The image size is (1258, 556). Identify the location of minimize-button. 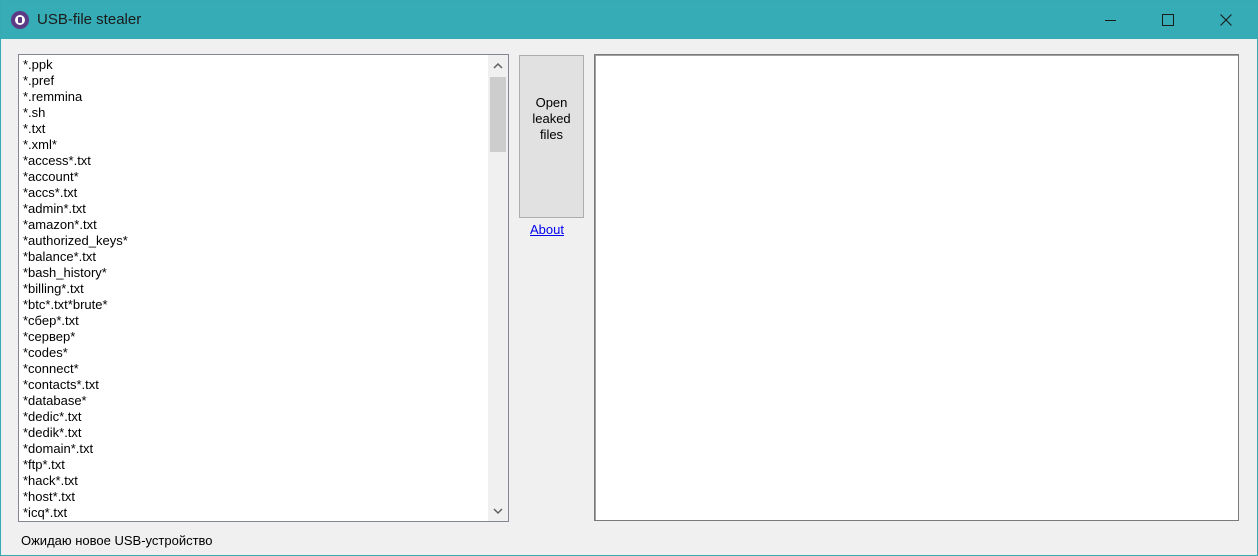
(1110, 20).